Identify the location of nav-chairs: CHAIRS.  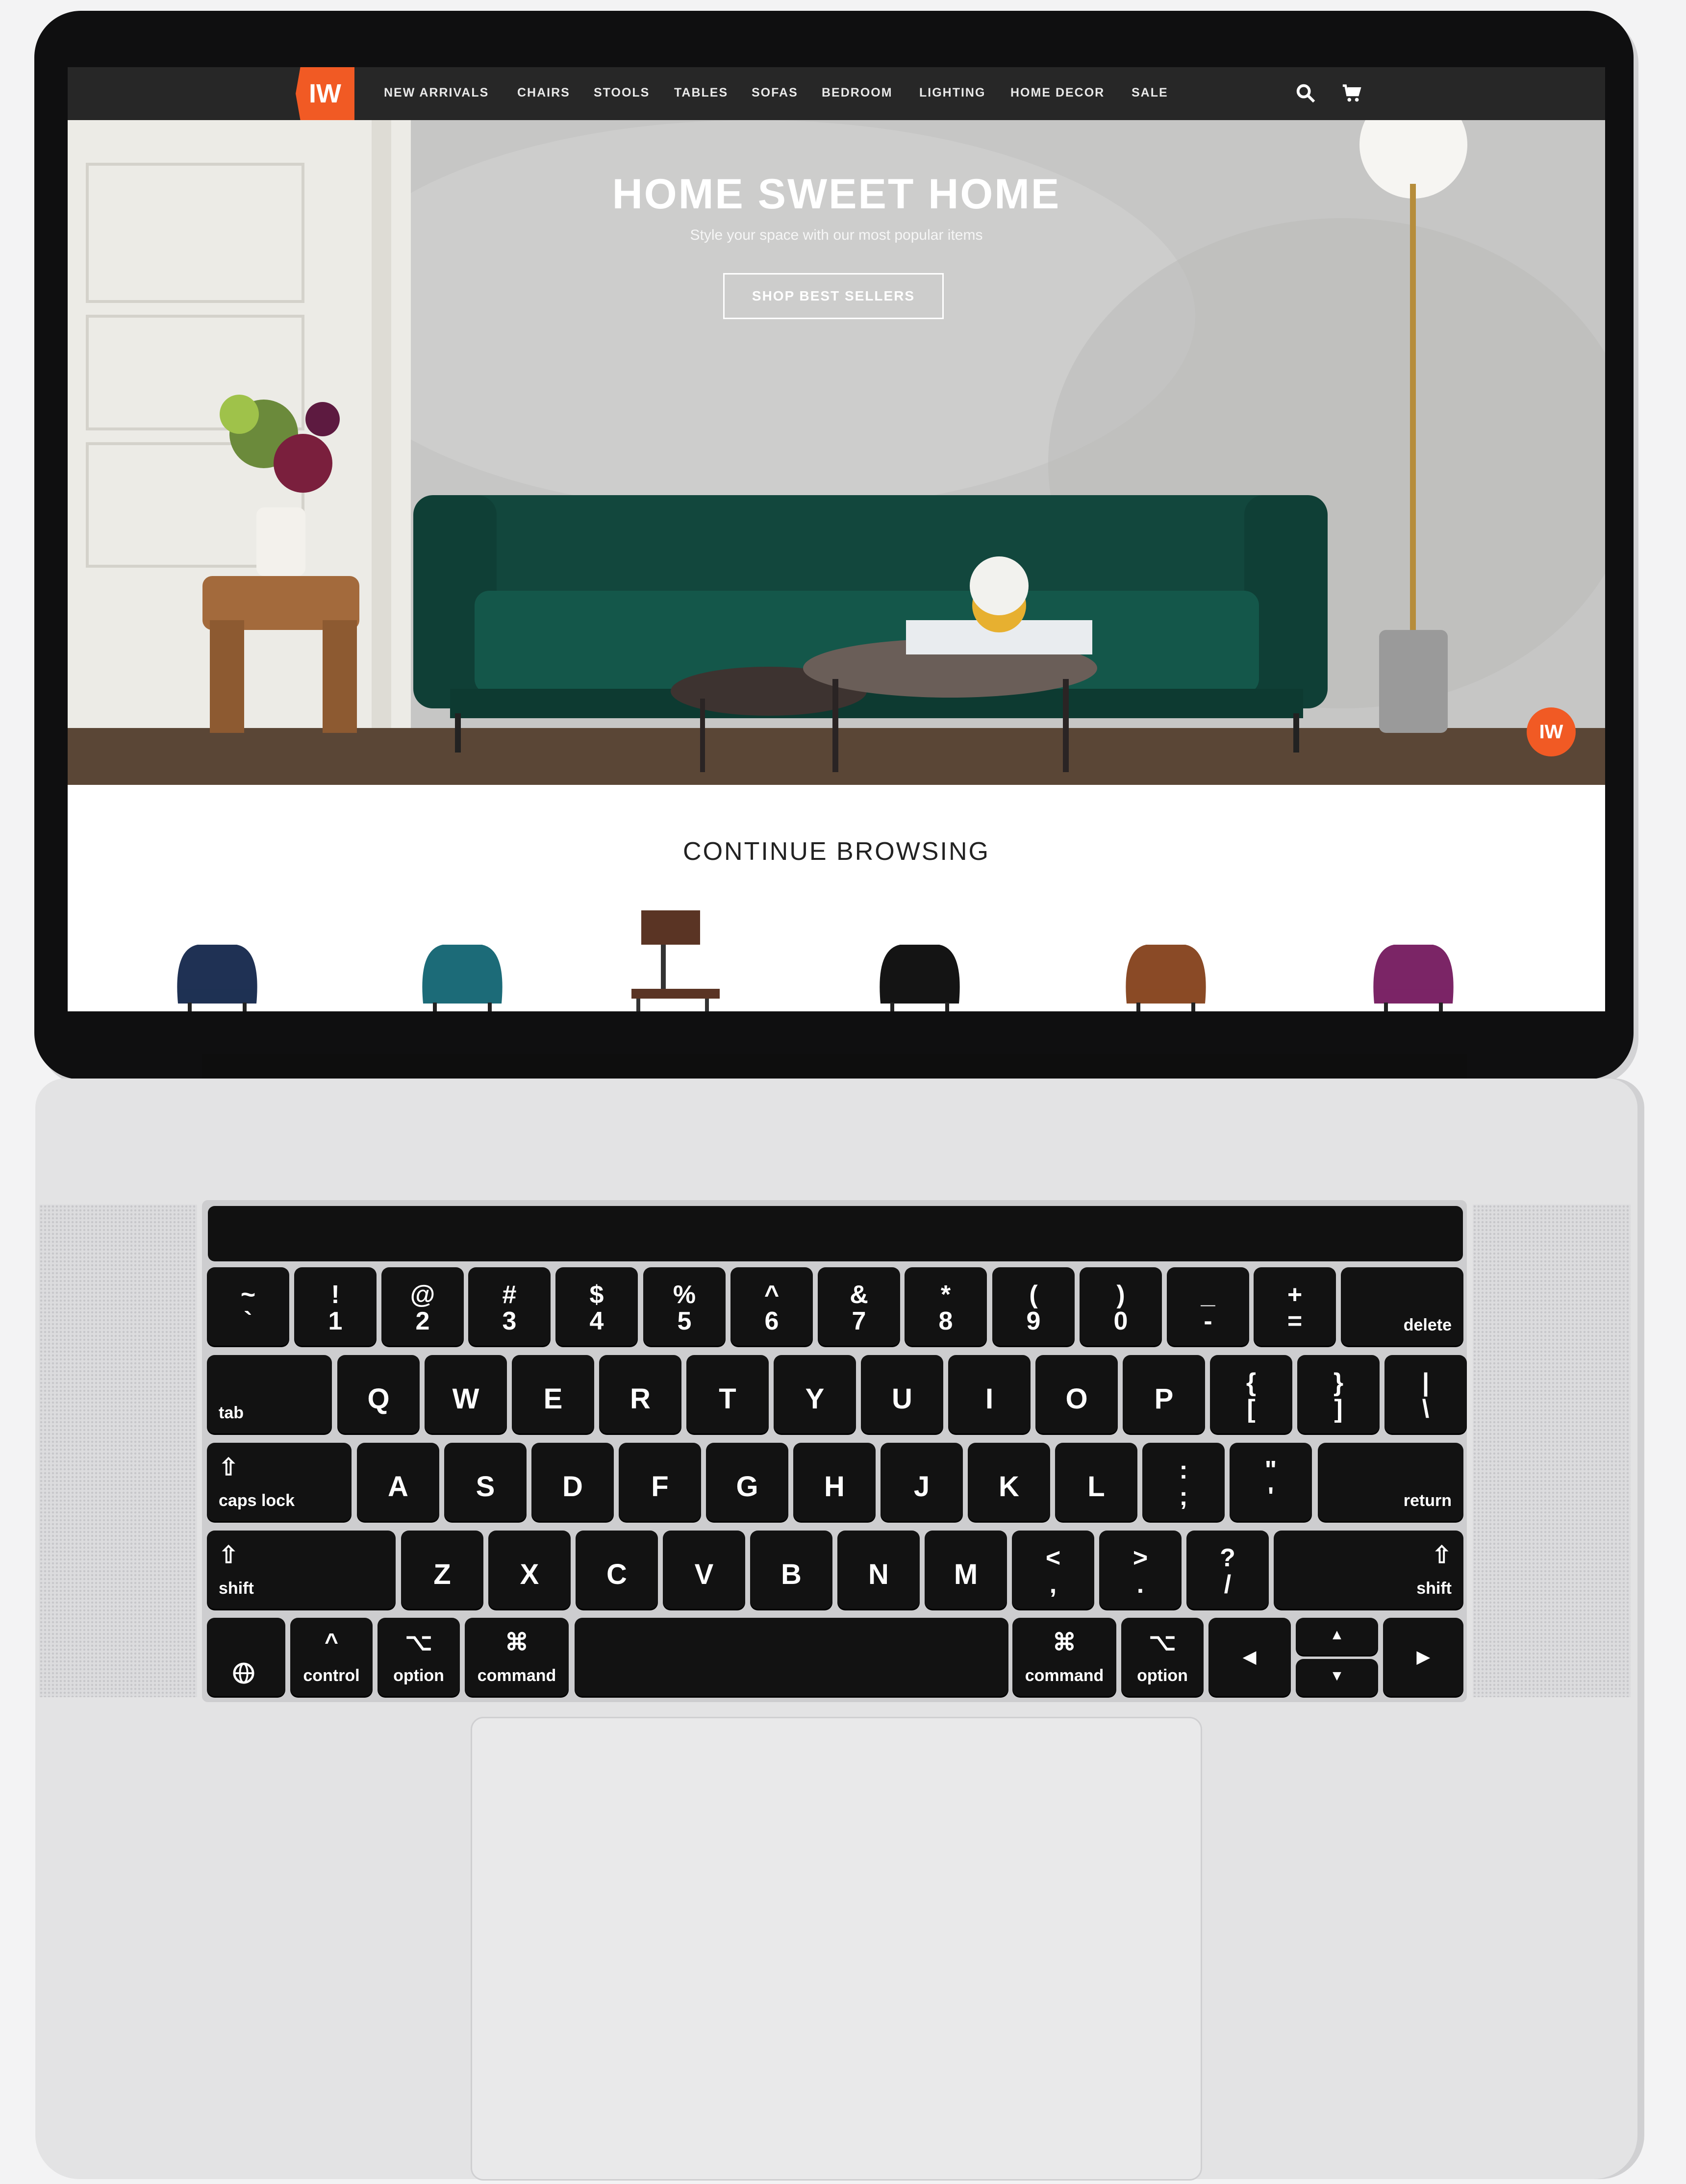
(543, 93).